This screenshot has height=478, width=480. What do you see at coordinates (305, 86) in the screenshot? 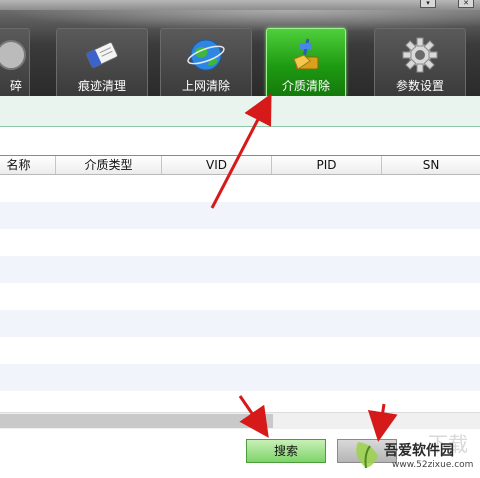
I see `tool-media-clean-label: 介质清除` at bounding box center [305, 86].